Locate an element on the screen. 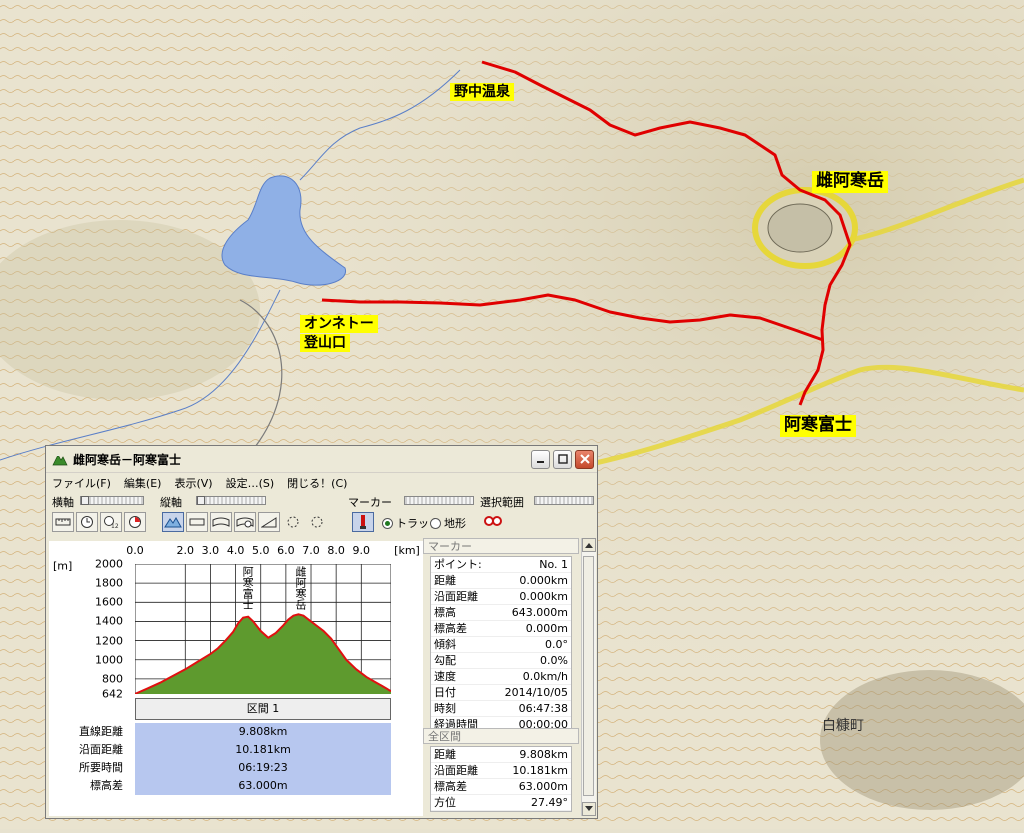 The image size is (1024, 833). marker-button is located at coordinates (363, 522).